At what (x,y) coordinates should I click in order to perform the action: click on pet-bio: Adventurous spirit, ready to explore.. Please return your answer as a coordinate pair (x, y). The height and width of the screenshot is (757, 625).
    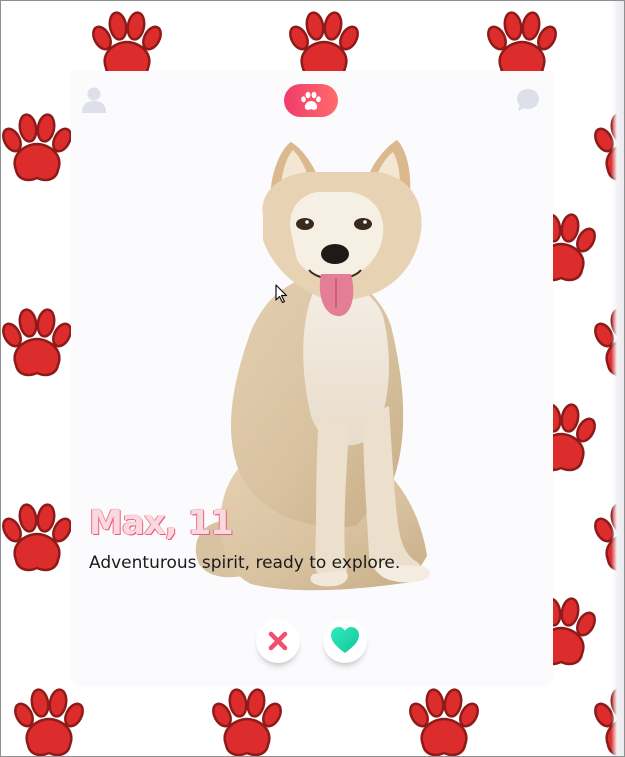
    Looking at the image, I should click on (245, 563).